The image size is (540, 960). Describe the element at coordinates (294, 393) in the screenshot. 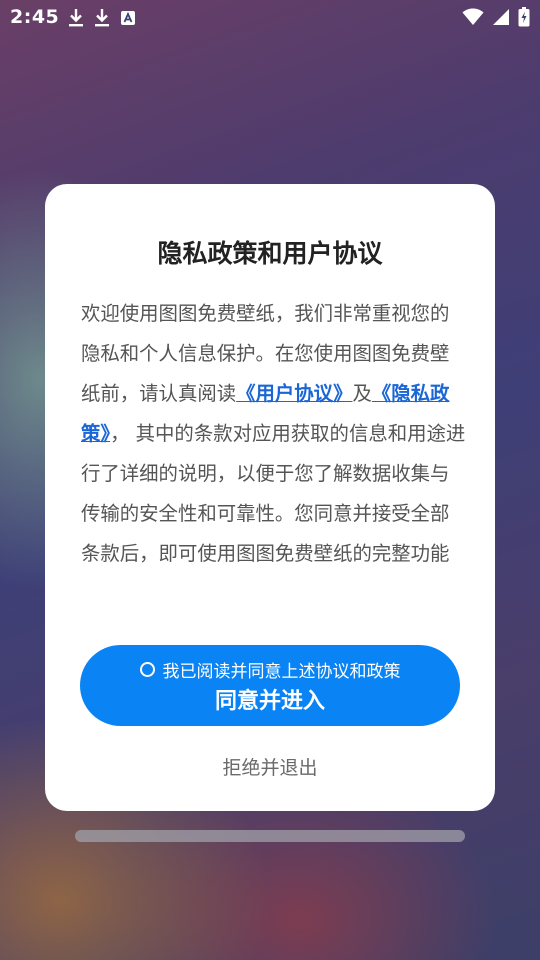

I see `user-agreement-link: 《用户协议》` at that location.